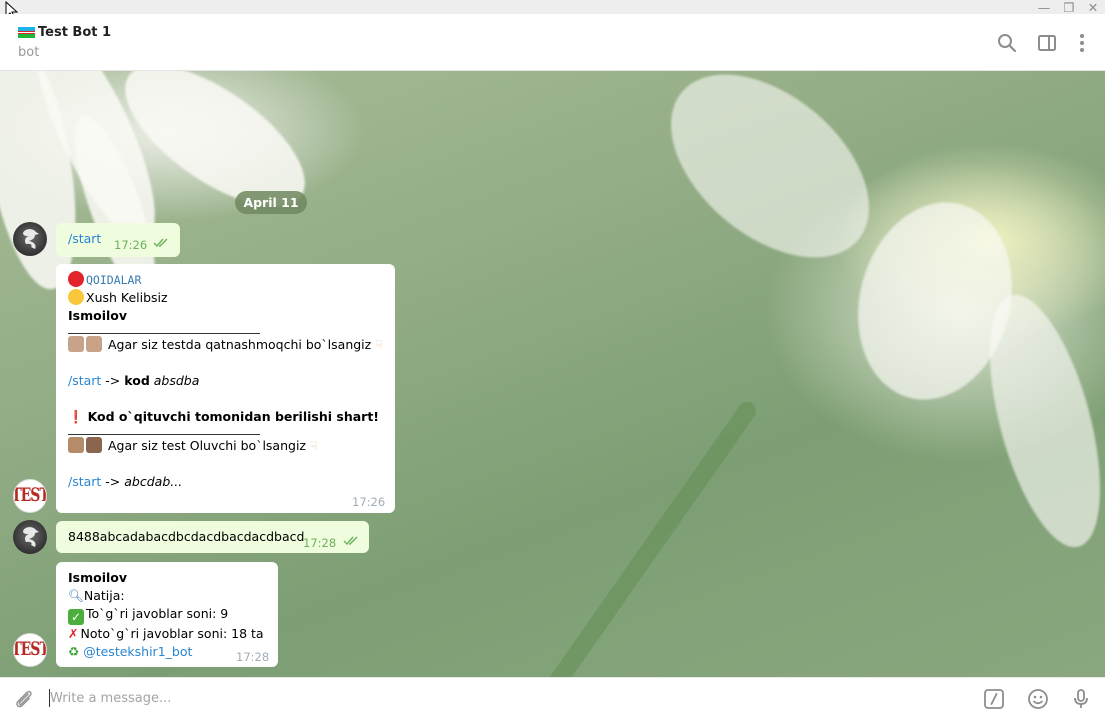 This screenshot has height=718, width=1105. Describe the element at coordinates (76, 416) in the screenshot. I see `exclamation-icon: ❗` at that location.